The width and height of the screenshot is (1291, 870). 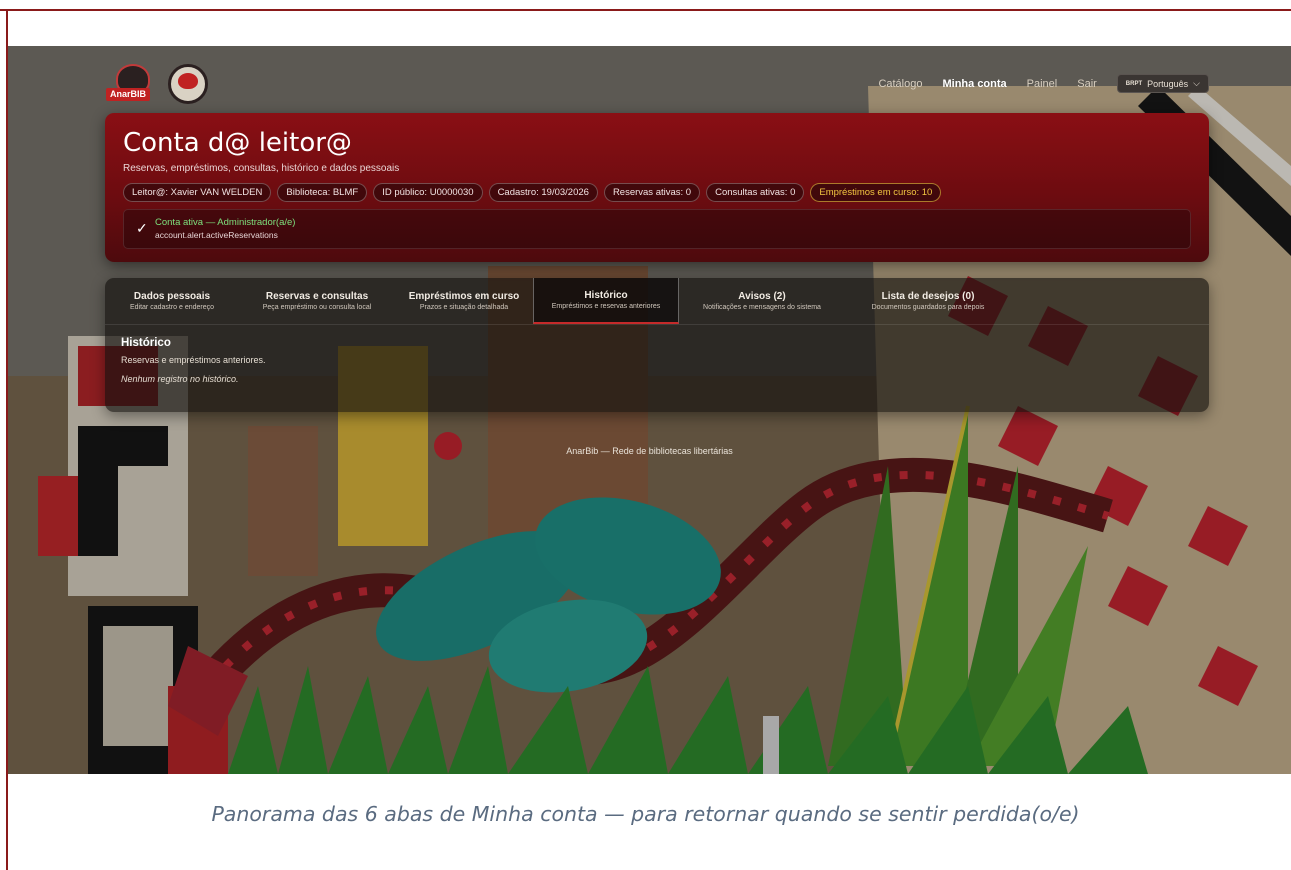 What do you see at coordinates (762, 307) in the screenshot?
I see `tab-description: Notificações e mensagens do sistema` at bounding box center [762, 307].